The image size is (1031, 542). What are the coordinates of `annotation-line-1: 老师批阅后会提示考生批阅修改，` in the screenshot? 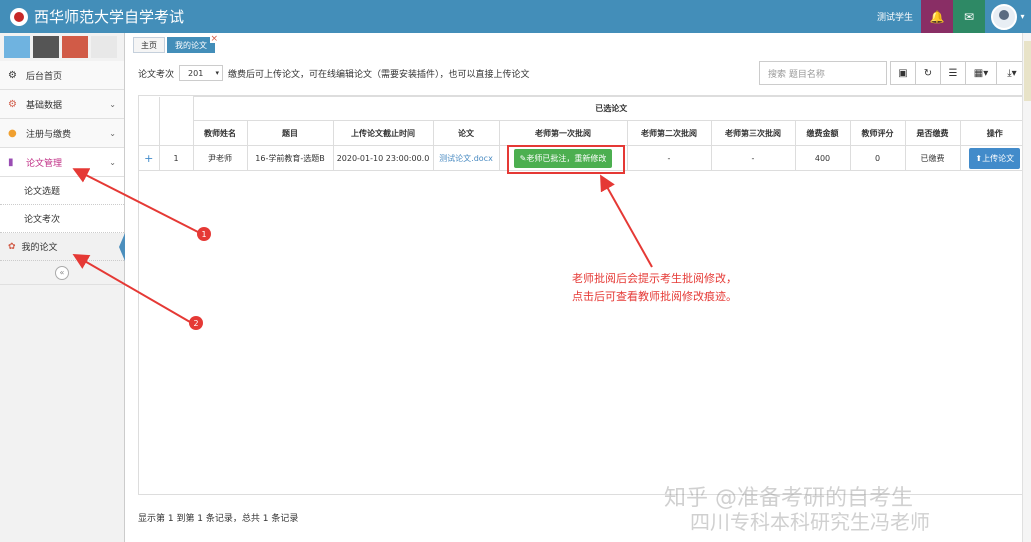 It's located at (654, 278).